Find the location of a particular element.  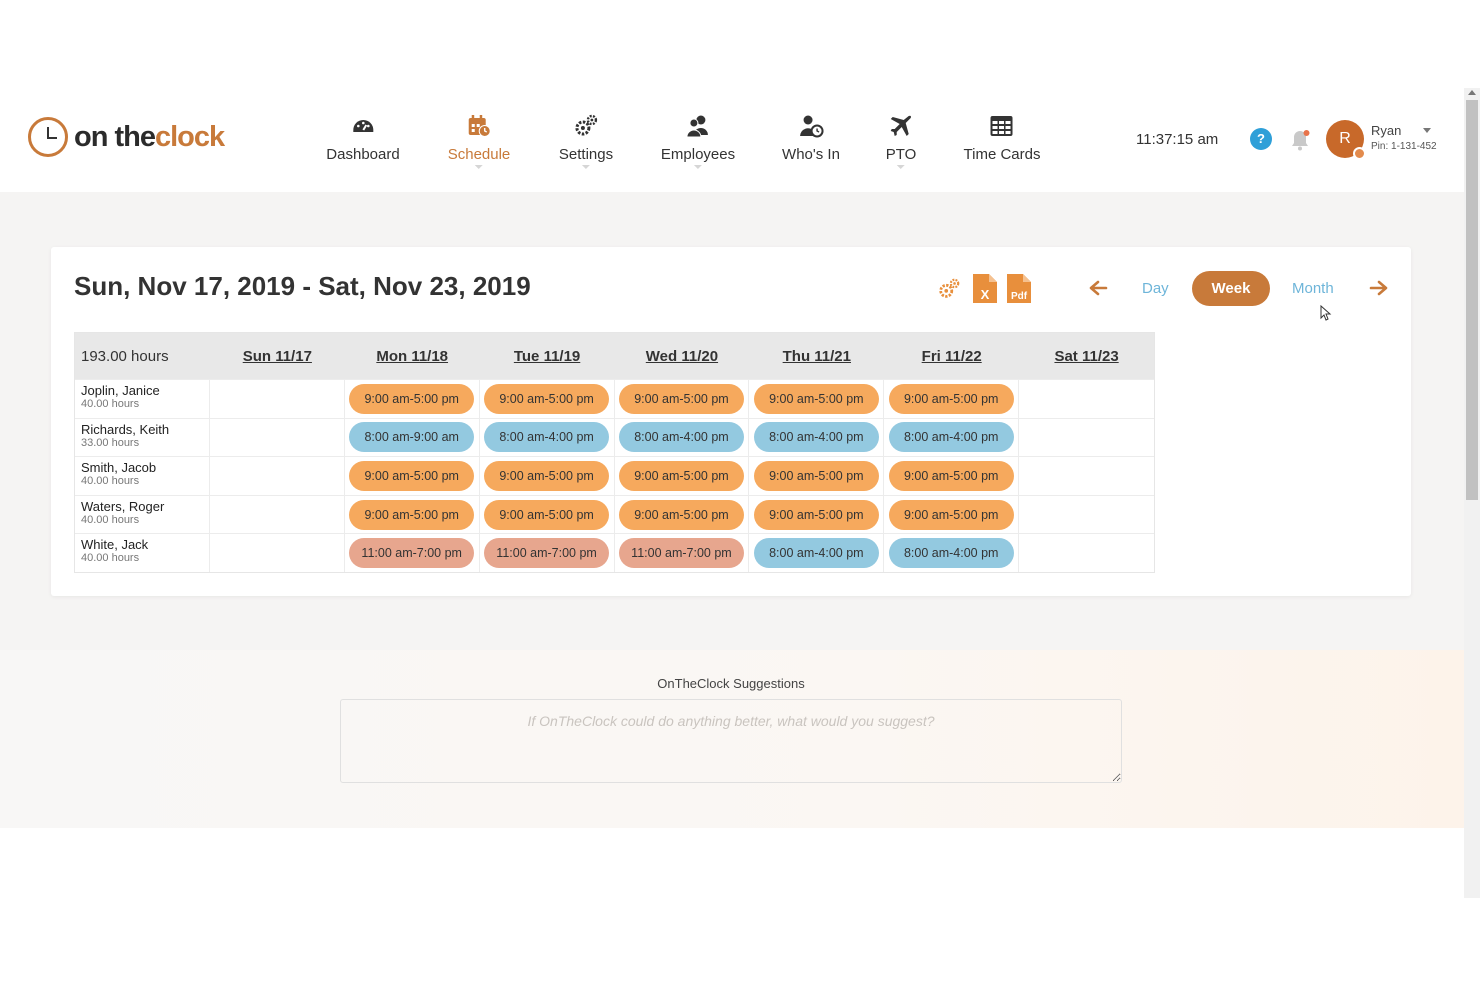

nav-schedule: Schedule is located at coordinates (479, 141).